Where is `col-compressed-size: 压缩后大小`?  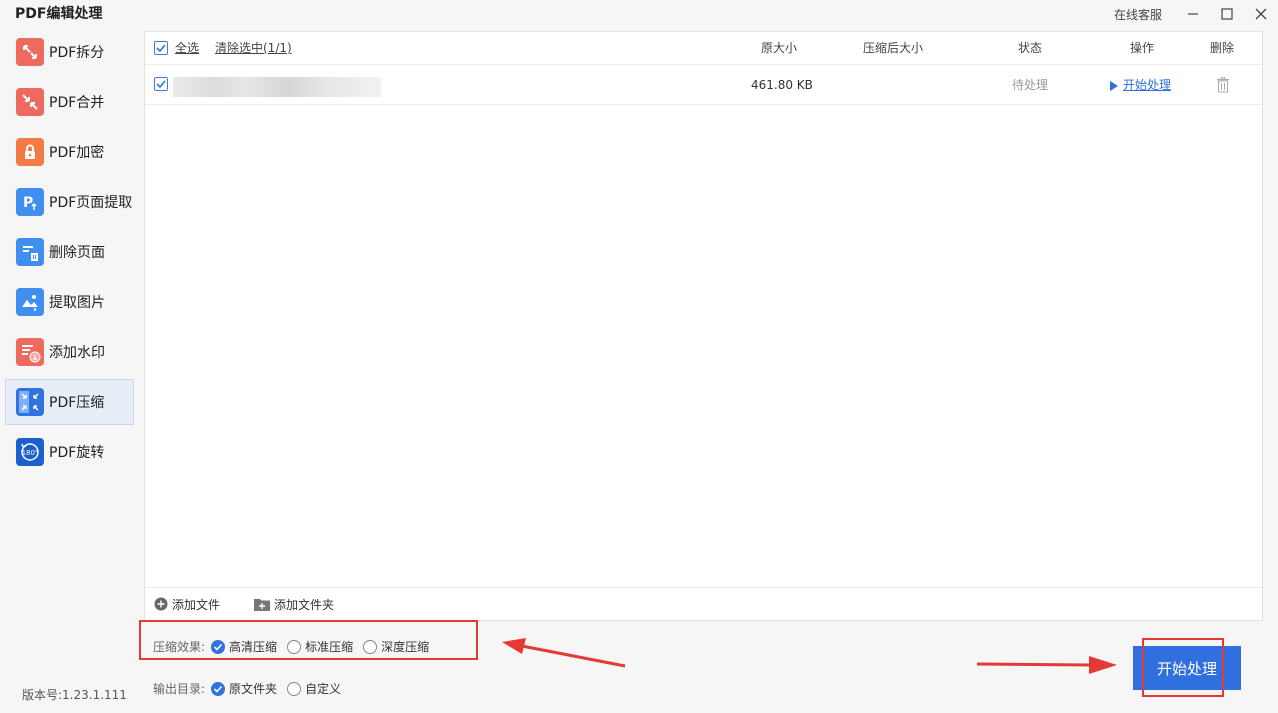 col-compressed-size: 压缩后大小 is located at coordinates (893, 48).